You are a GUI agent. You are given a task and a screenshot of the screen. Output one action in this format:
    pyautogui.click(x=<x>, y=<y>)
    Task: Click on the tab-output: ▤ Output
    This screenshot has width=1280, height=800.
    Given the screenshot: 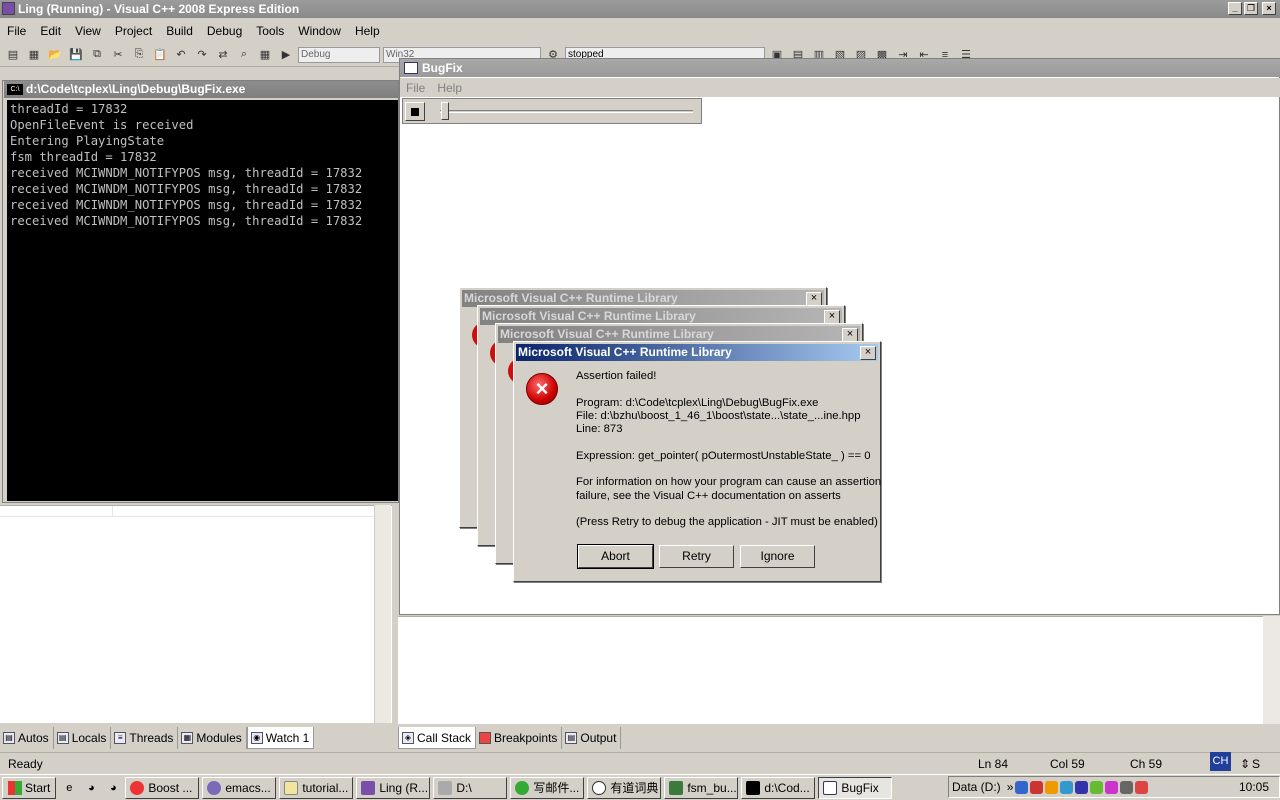 What is the action you would take?
    pyautogui.click(x=592, y=738)
    